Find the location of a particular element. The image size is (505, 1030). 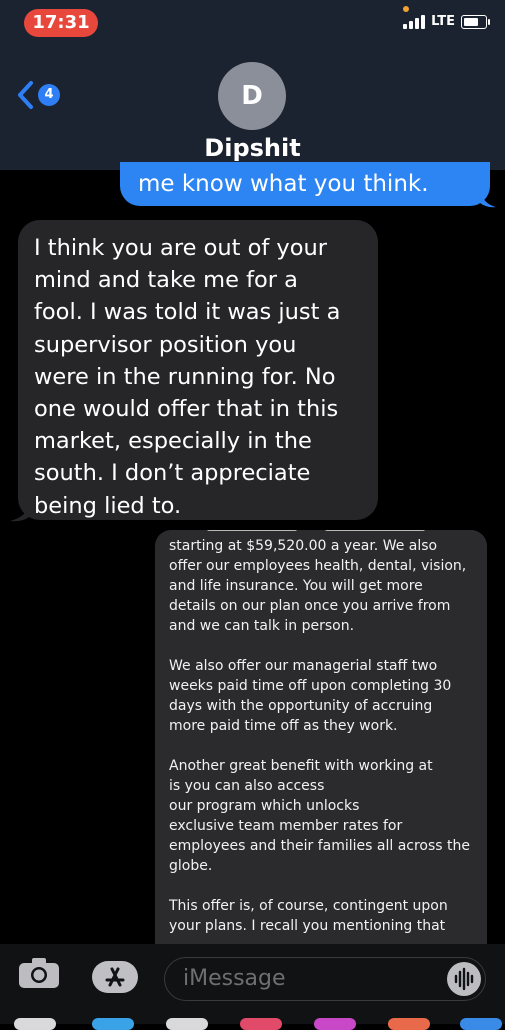

back-button: 4 is located at coordinates (38, 95).